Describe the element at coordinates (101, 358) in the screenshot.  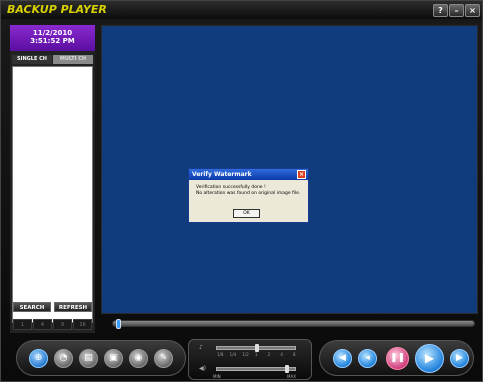
I see `tool-buttons: ⊕ ◔ ▤ ▣ ◉ ✎` at that location.